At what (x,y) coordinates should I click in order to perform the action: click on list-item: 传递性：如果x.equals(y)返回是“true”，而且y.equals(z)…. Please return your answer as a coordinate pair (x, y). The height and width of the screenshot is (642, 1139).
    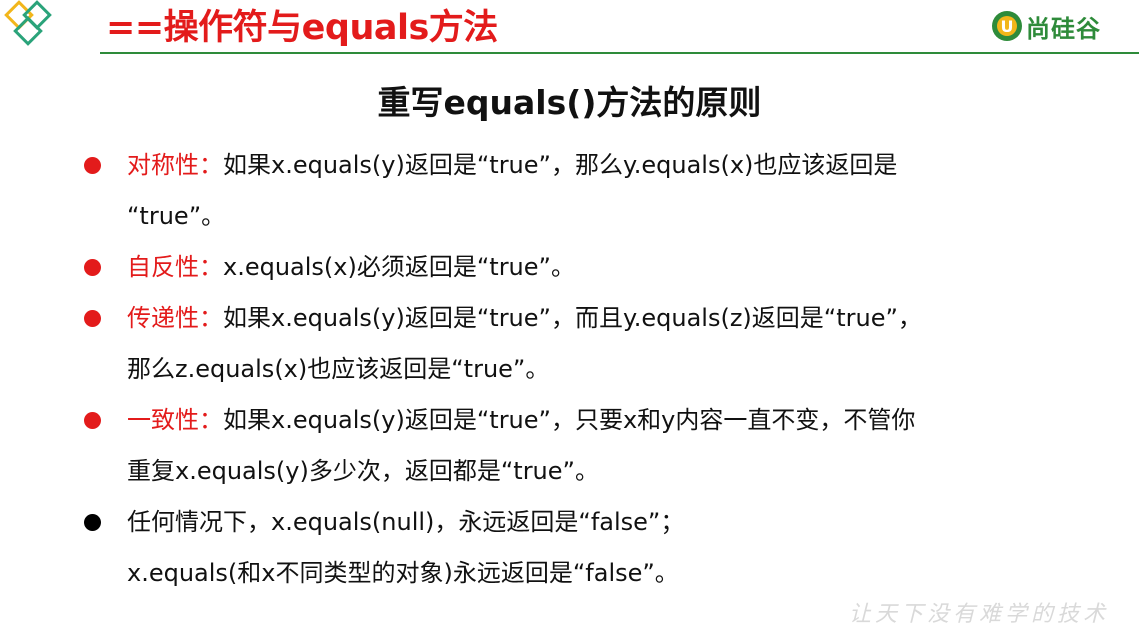
    Looking at the image, I should click on (533, 344).